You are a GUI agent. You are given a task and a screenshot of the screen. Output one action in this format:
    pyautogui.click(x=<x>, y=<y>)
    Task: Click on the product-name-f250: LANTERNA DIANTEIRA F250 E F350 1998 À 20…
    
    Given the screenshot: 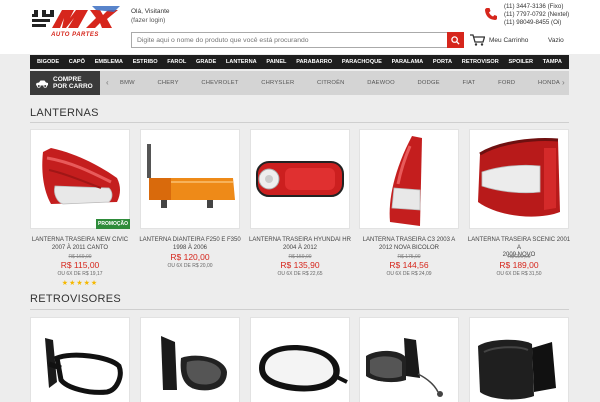 What is the action you would take?
    pyautogui.click(x=190, y=244)
    